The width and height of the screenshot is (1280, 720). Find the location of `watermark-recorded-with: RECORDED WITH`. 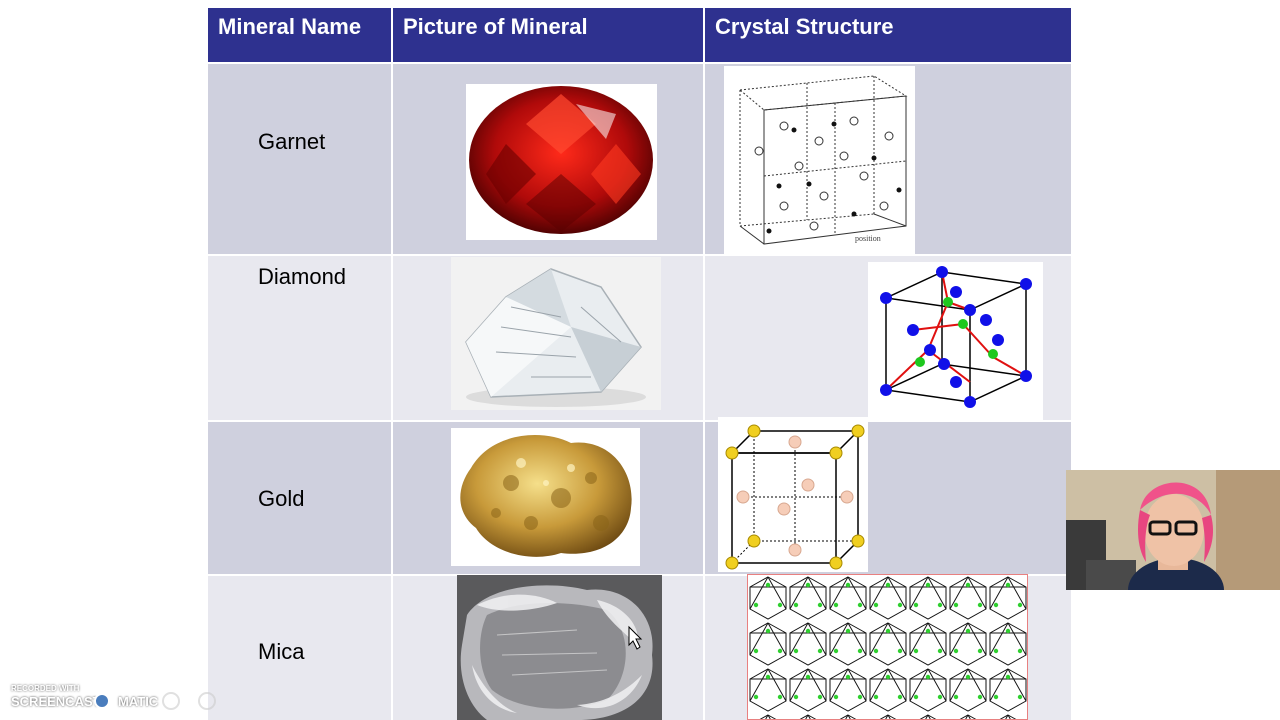

watermark-recorded-with: RECORDED WITH is located at coordinates (45, 688).